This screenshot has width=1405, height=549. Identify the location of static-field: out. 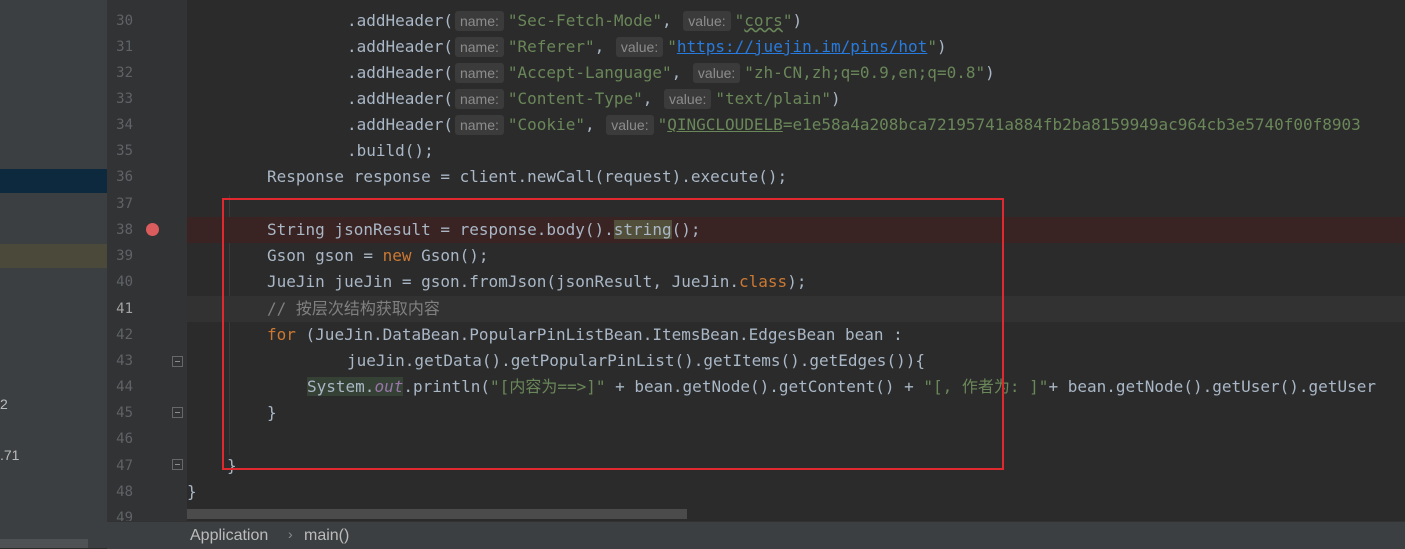
(389, 386).